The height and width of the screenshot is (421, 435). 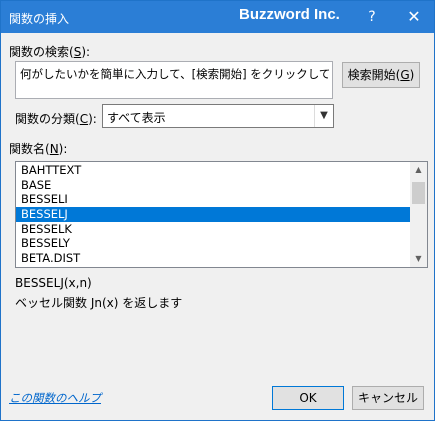 What do you see at coordinates (213, 185) in the screenshot?
I see `list-item: BASE` at bounding box center [213, 185].